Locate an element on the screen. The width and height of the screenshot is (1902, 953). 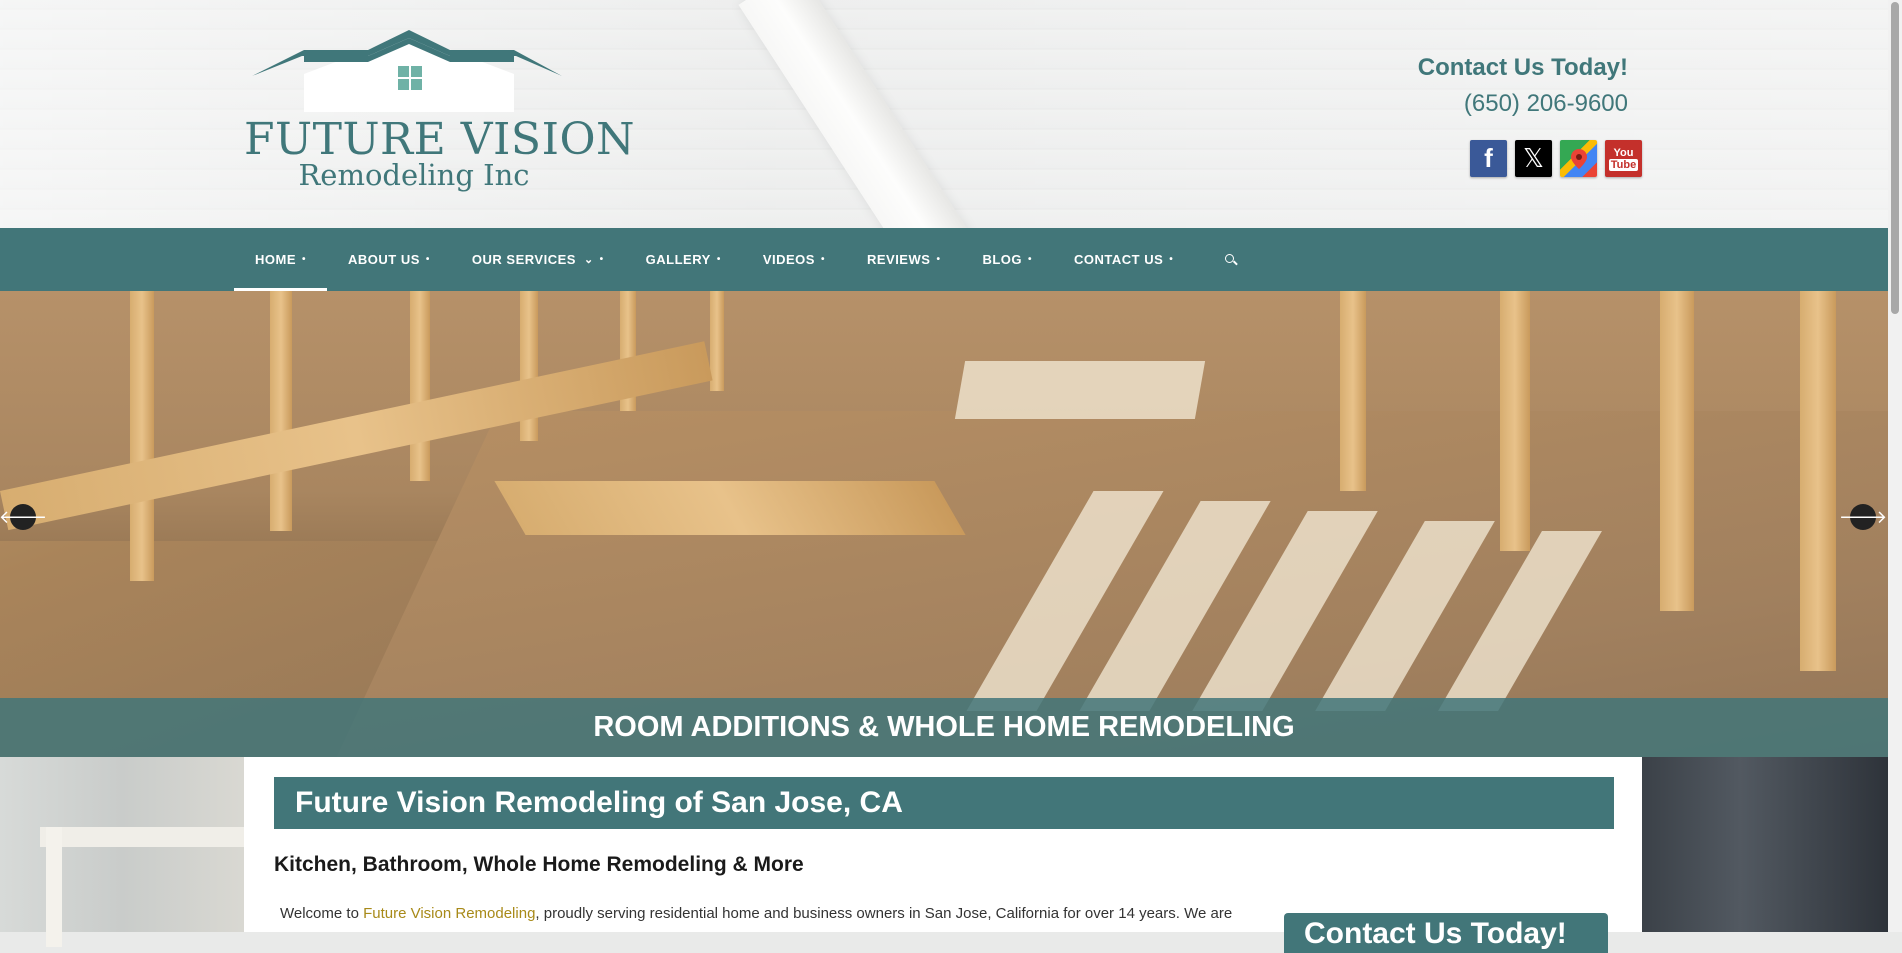
intro-company-link: Future Vision Remodeling is located at coordinates (449, 913).